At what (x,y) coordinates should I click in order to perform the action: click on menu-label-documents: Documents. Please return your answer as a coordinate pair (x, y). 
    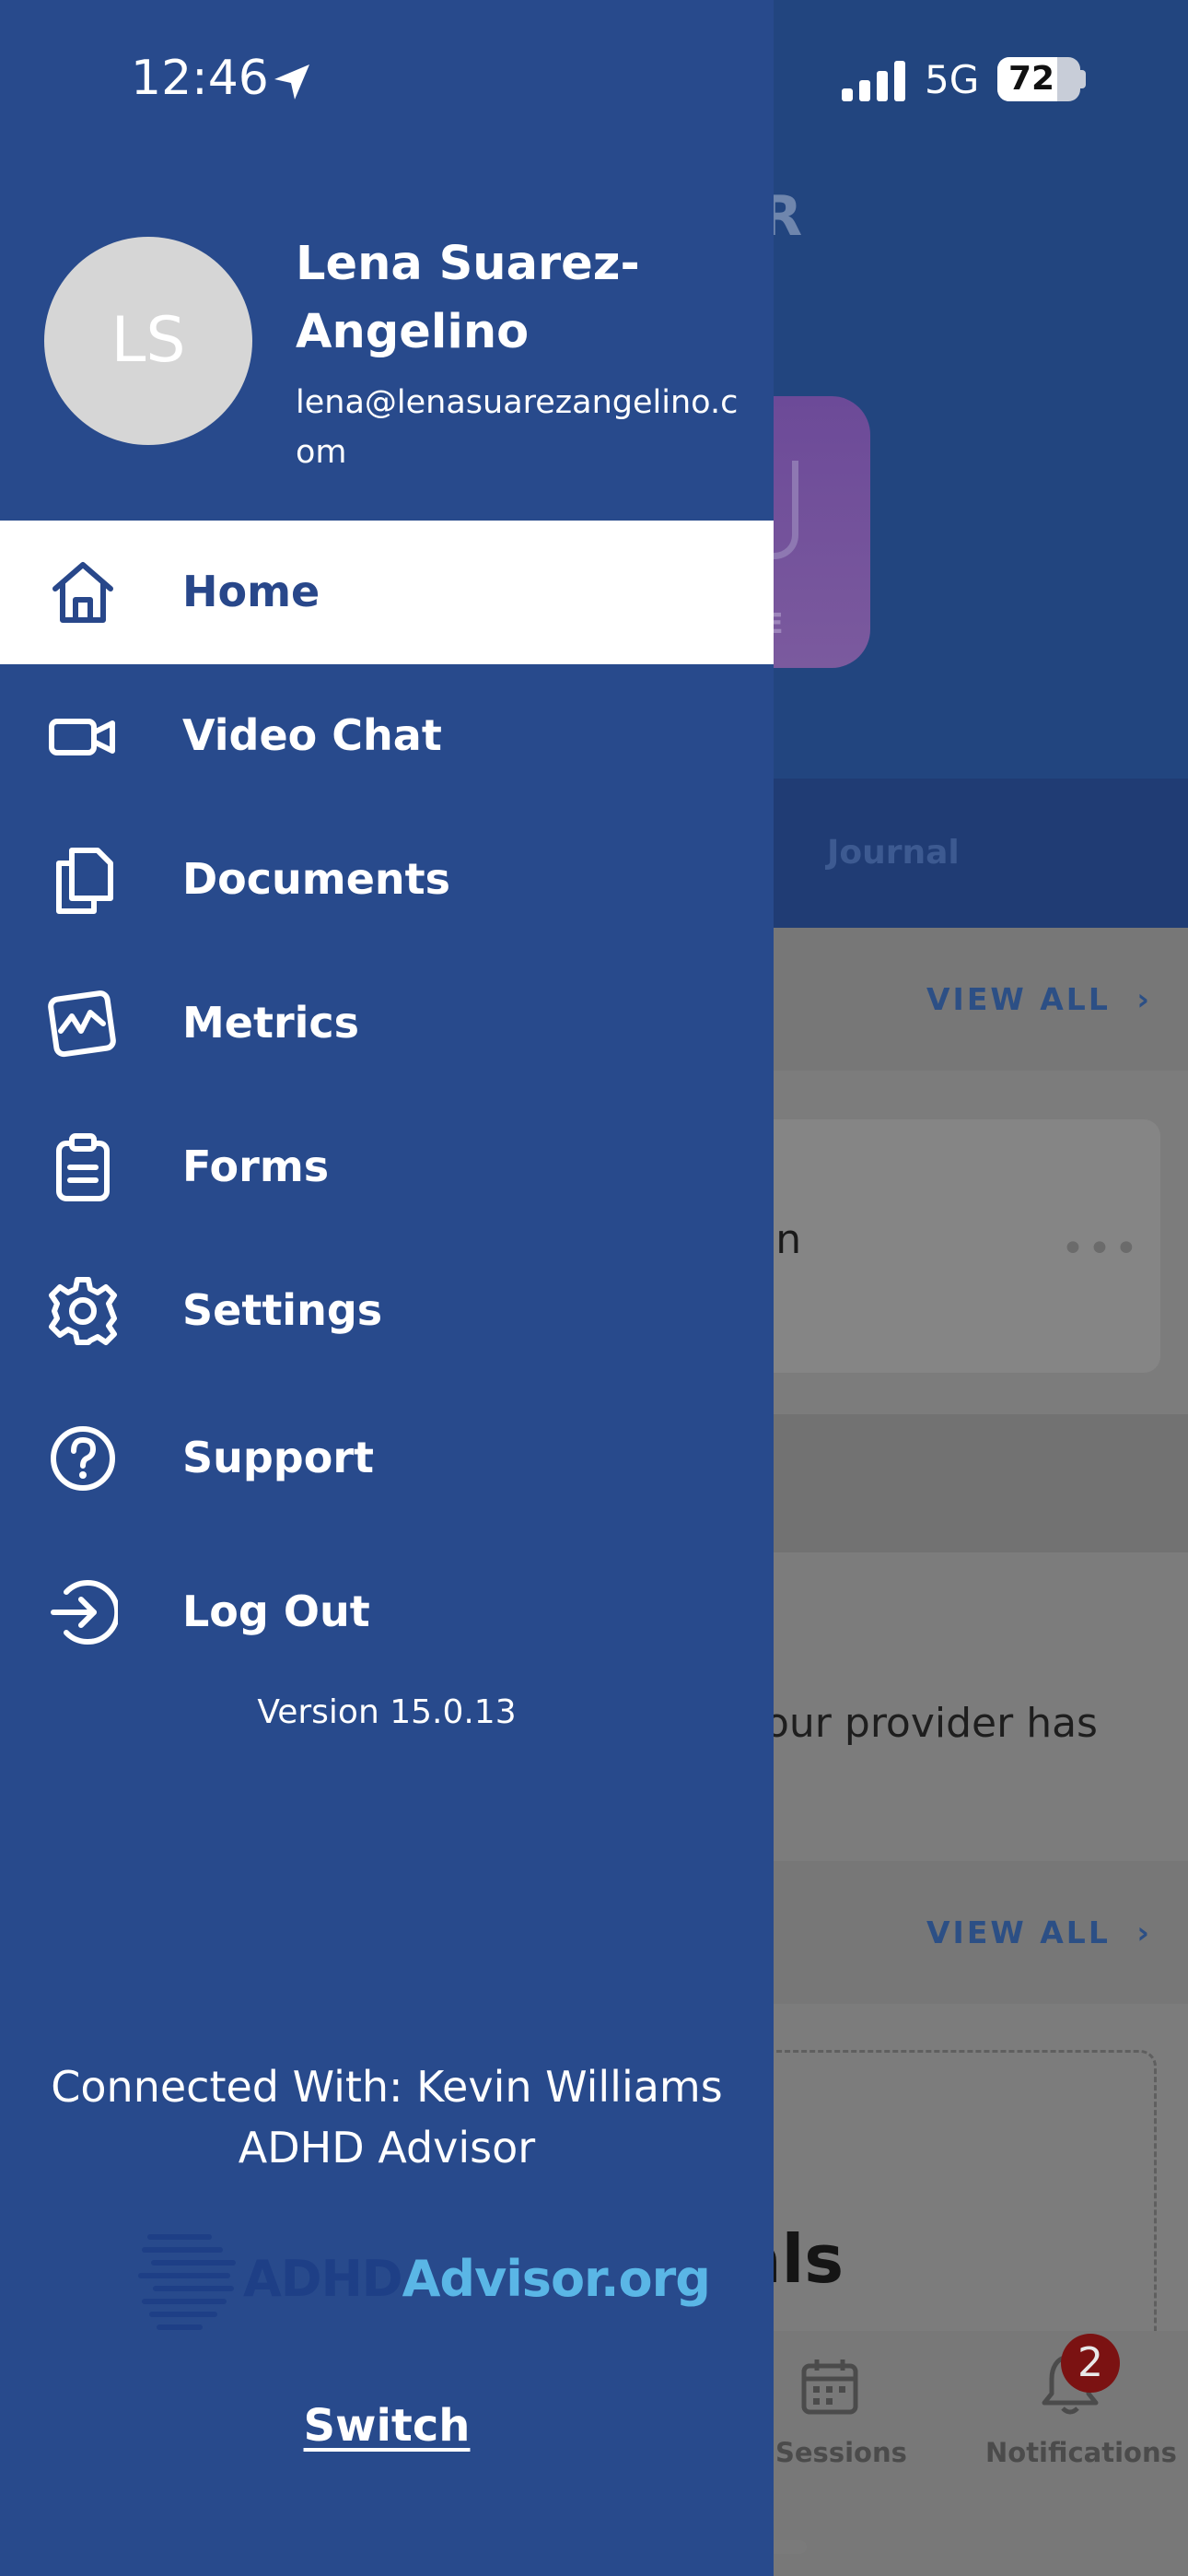
    Looking at the image, I should click on (316, 879).